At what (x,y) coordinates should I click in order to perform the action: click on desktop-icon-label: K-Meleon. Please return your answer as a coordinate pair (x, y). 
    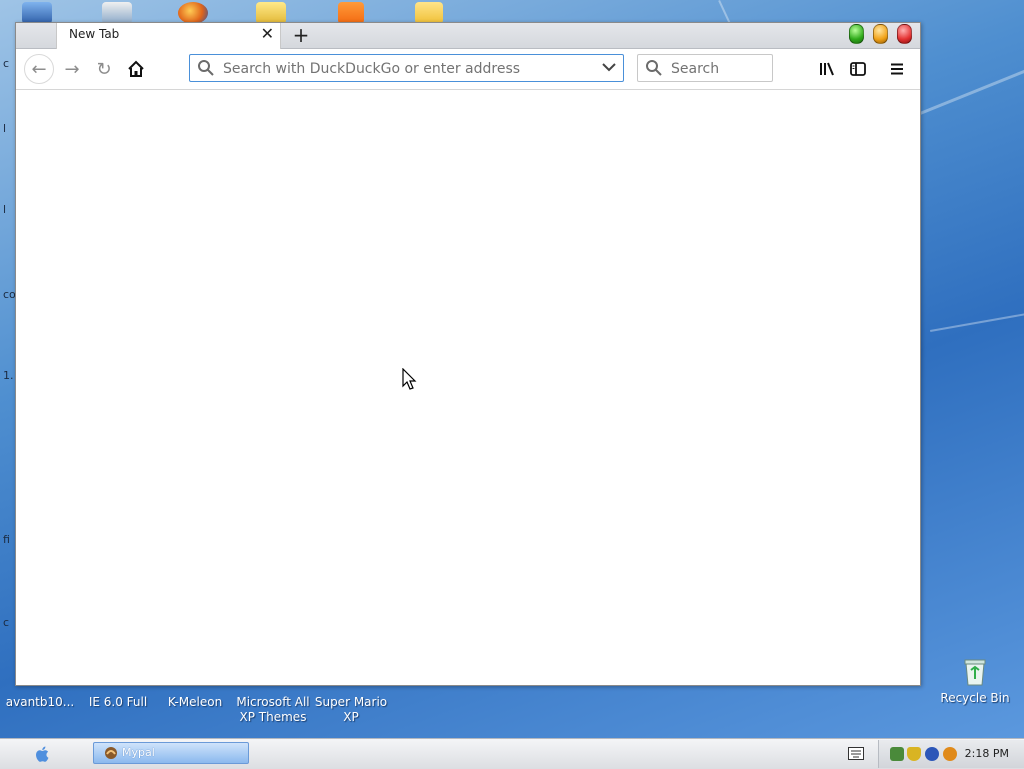
    Looking at the image, I should click on (195, 702).